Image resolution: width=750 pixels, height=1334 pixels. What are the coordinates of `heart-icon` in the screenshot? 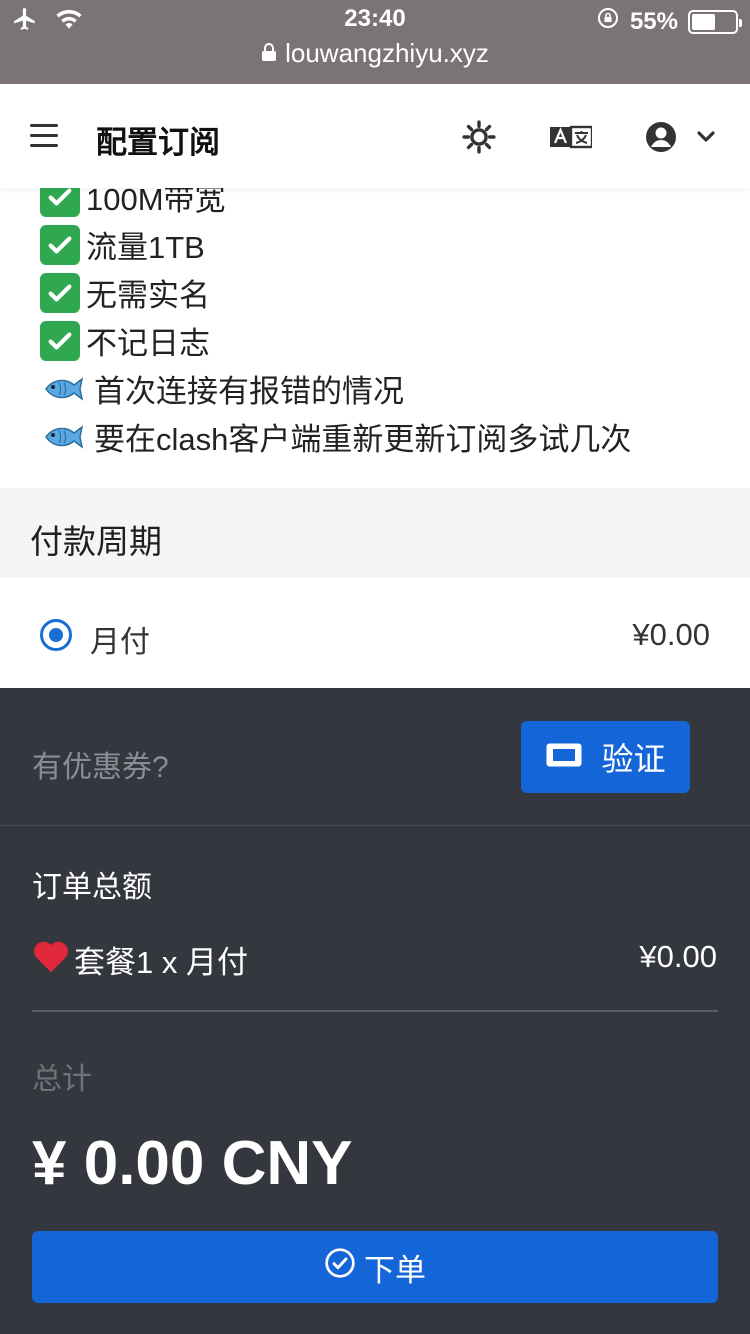 It's located at (51, 960).